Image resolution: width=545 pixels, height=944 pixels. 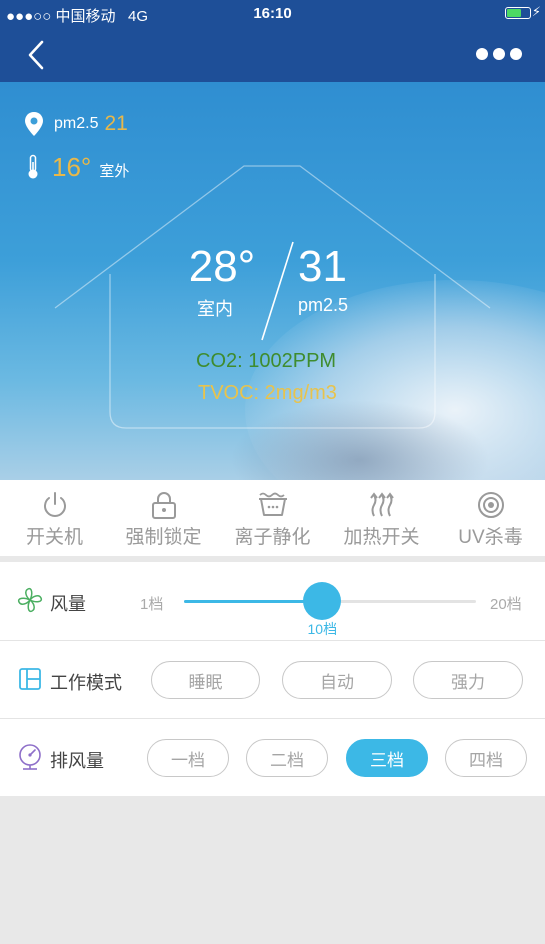 I want to click on tool-label: 强制锁定, so click(x=163, y=537).